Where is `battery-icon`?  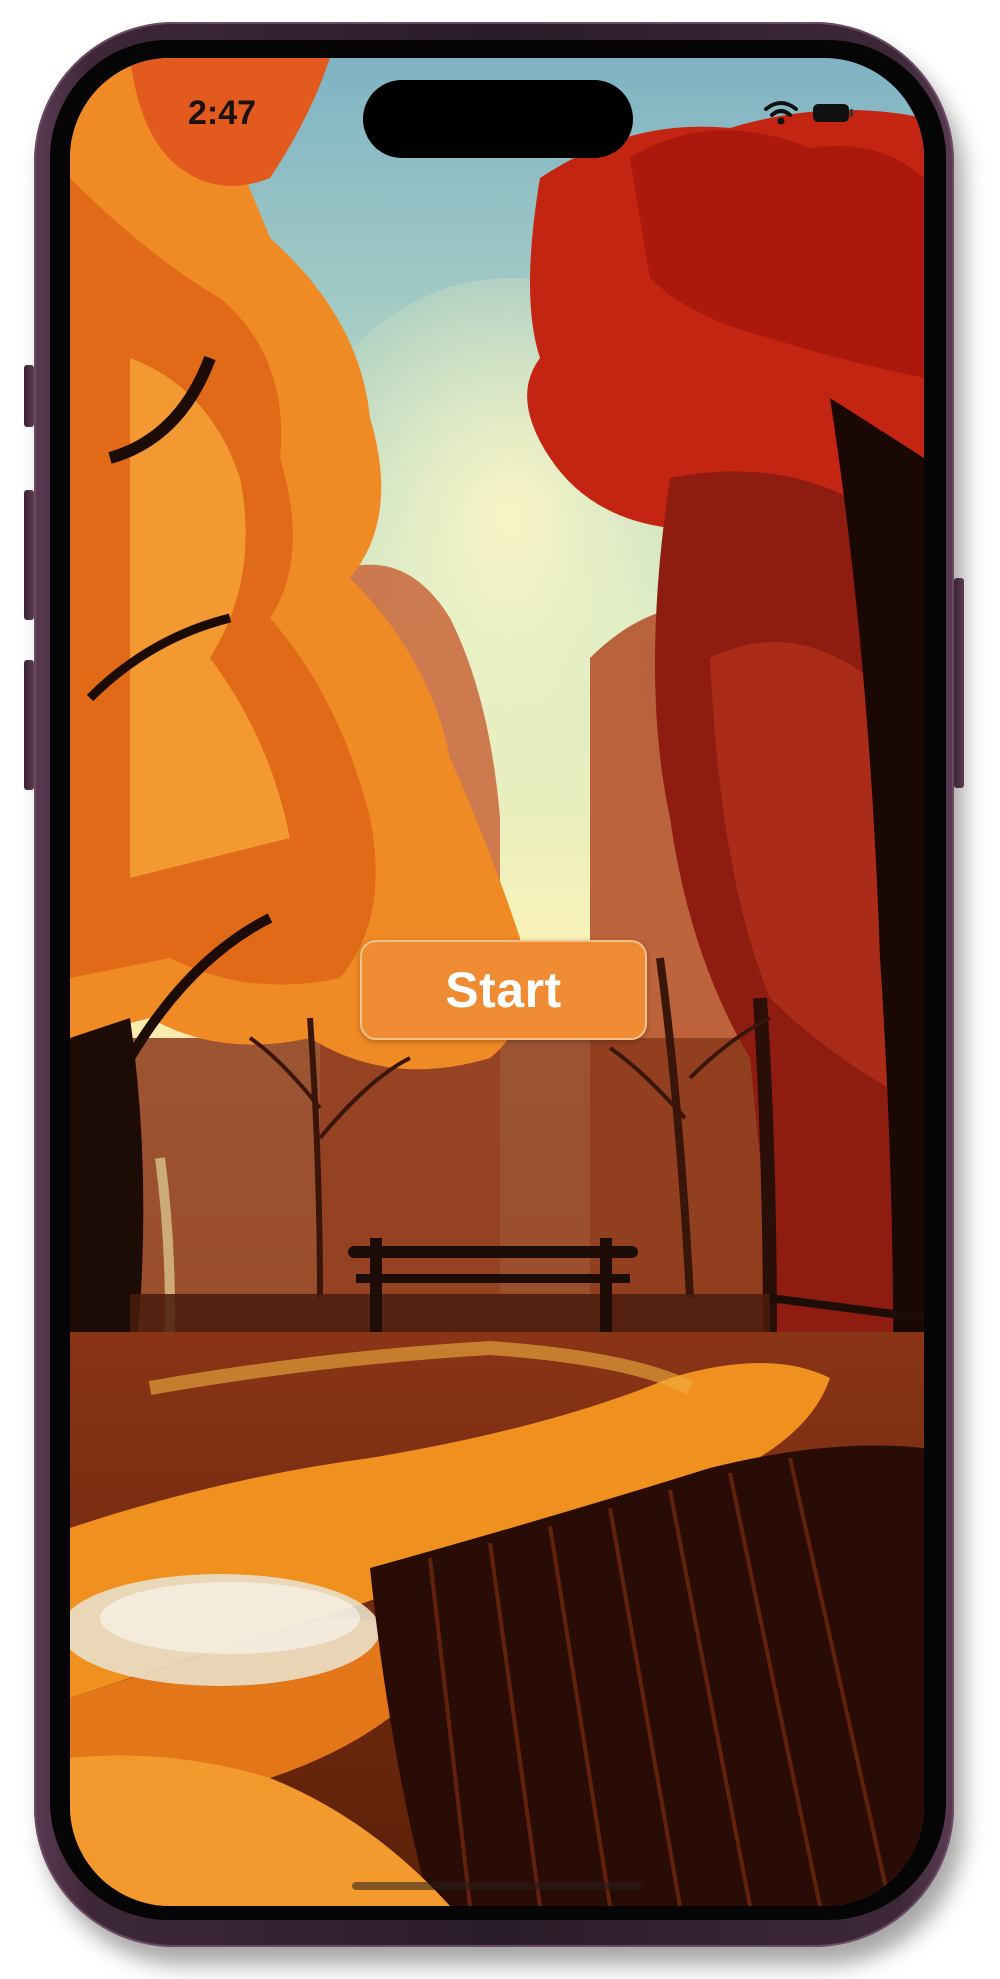 battery-icon is located at coordinates (833, 113).